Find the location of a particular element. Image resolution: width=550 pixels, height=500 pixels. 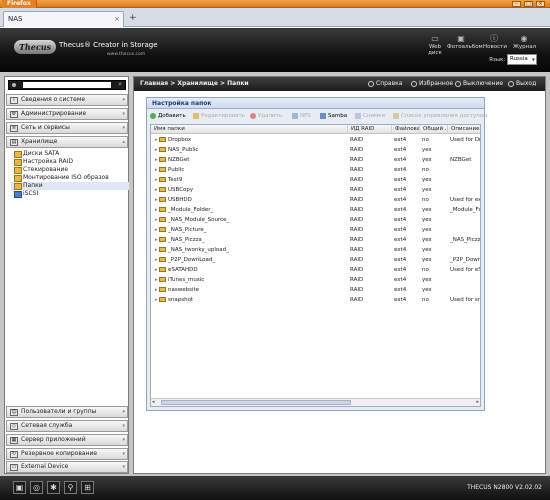

table-row: ▸USBHDDRAID ext4 no Used for exte is located at coordinates (316, 200).